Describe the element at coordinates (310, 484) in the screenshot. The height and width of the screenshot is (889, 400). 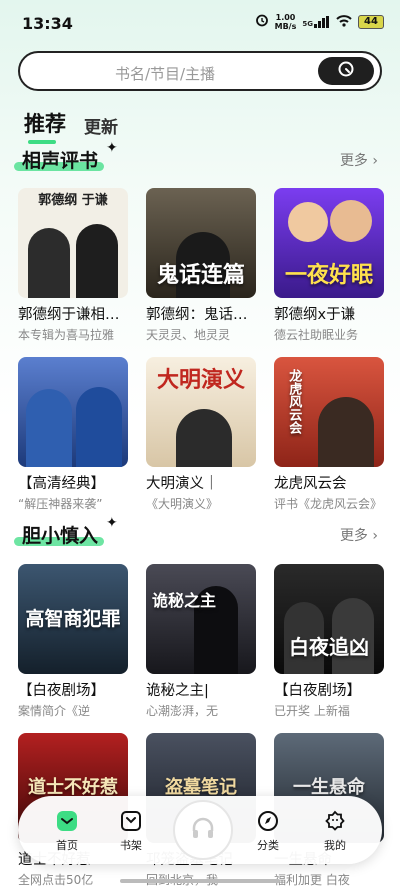
I see `book-title: 龙虎风云会` at that location.